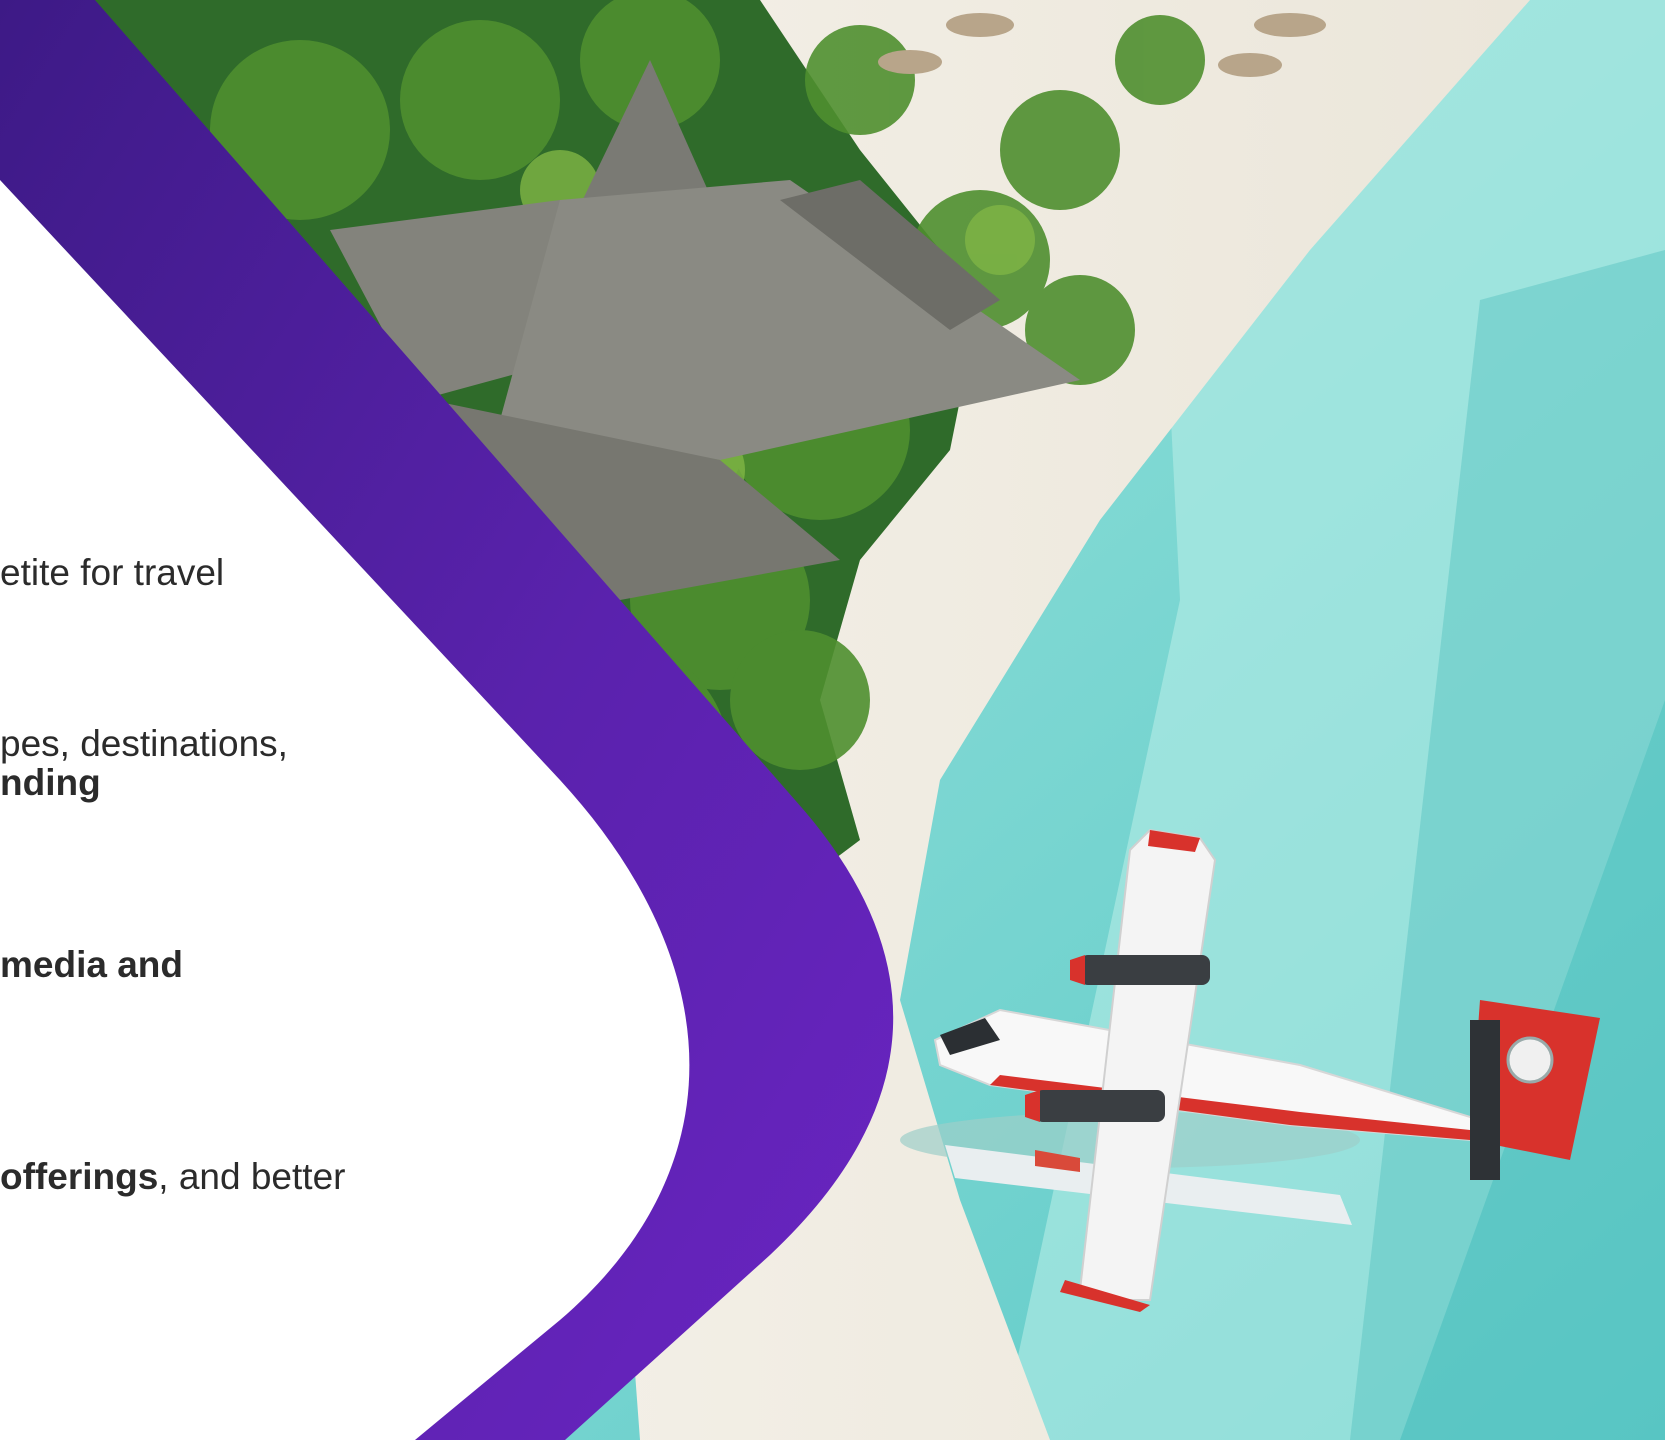 The width and height of the screenshot is (1665, 1440). I want to click on text-fragment-1: etite for travel, so click(112, 572).